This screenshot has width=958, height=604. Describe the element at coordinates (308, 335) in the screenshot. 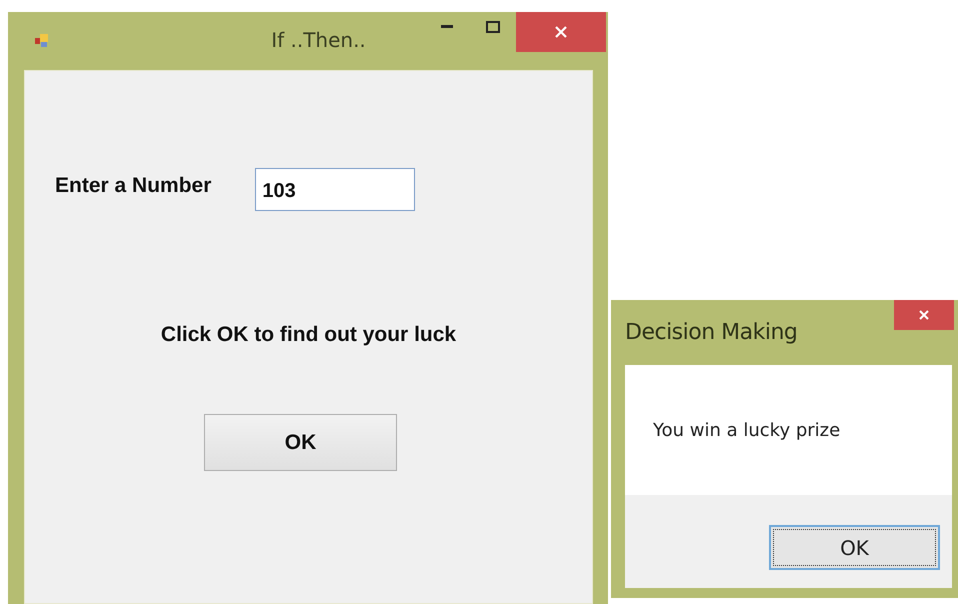

I see `instruction-text: Click OK to find out your luck` at that location.